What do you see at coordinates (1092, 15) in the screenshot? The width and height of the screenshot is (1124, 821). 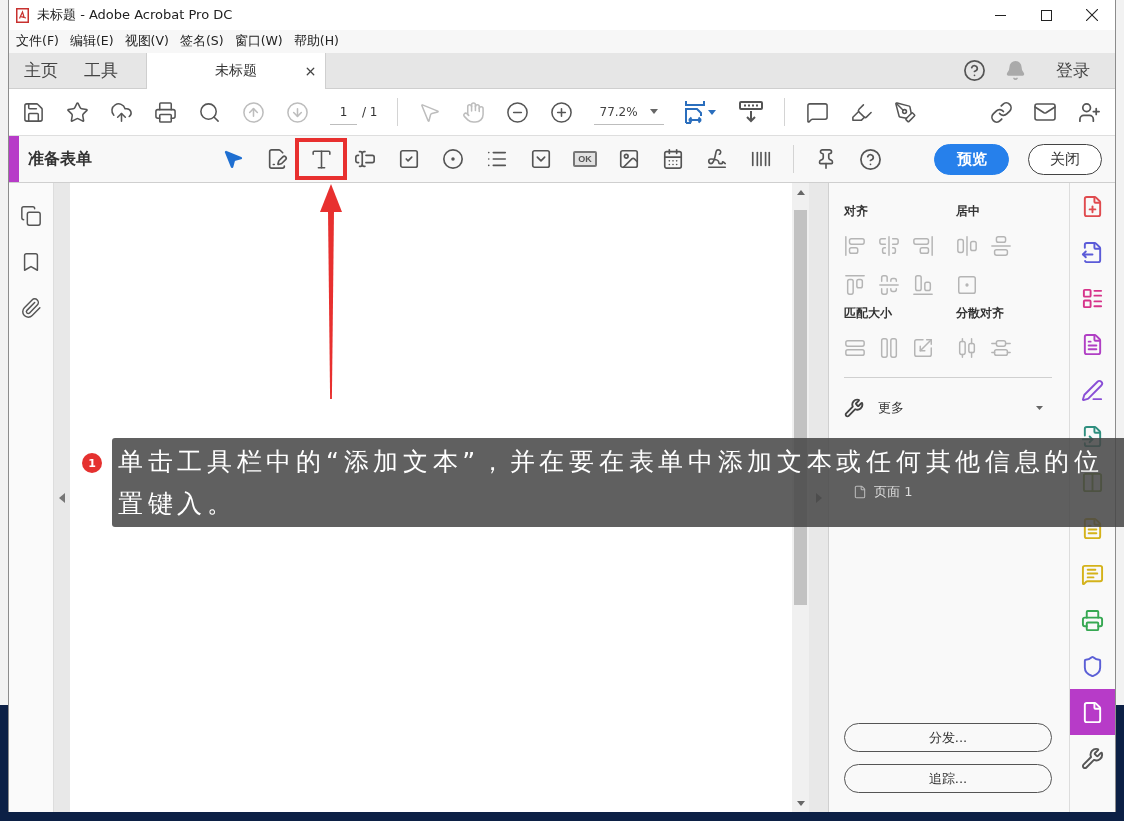 I see `close-icon` at bounding box center [1092, 15].